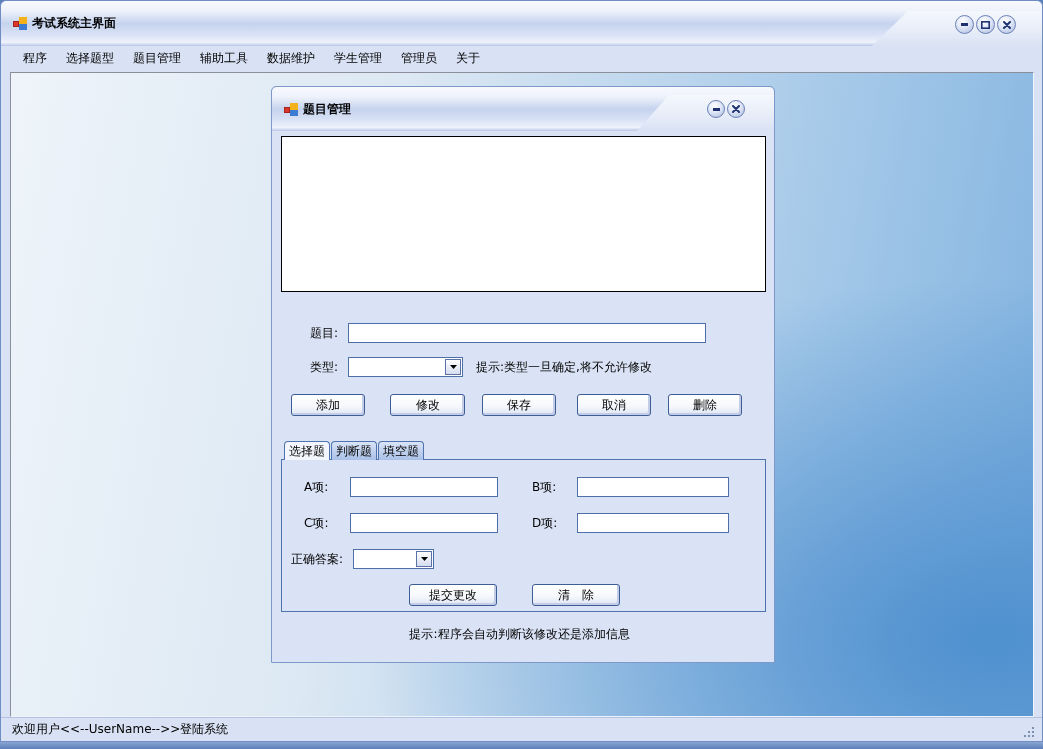 This screenshot has height=749, width=1043. What do you see at coordinates (318, 559) in the screenshot?
I see `field-label: 正确答案:` at bounding box center [318, 559].